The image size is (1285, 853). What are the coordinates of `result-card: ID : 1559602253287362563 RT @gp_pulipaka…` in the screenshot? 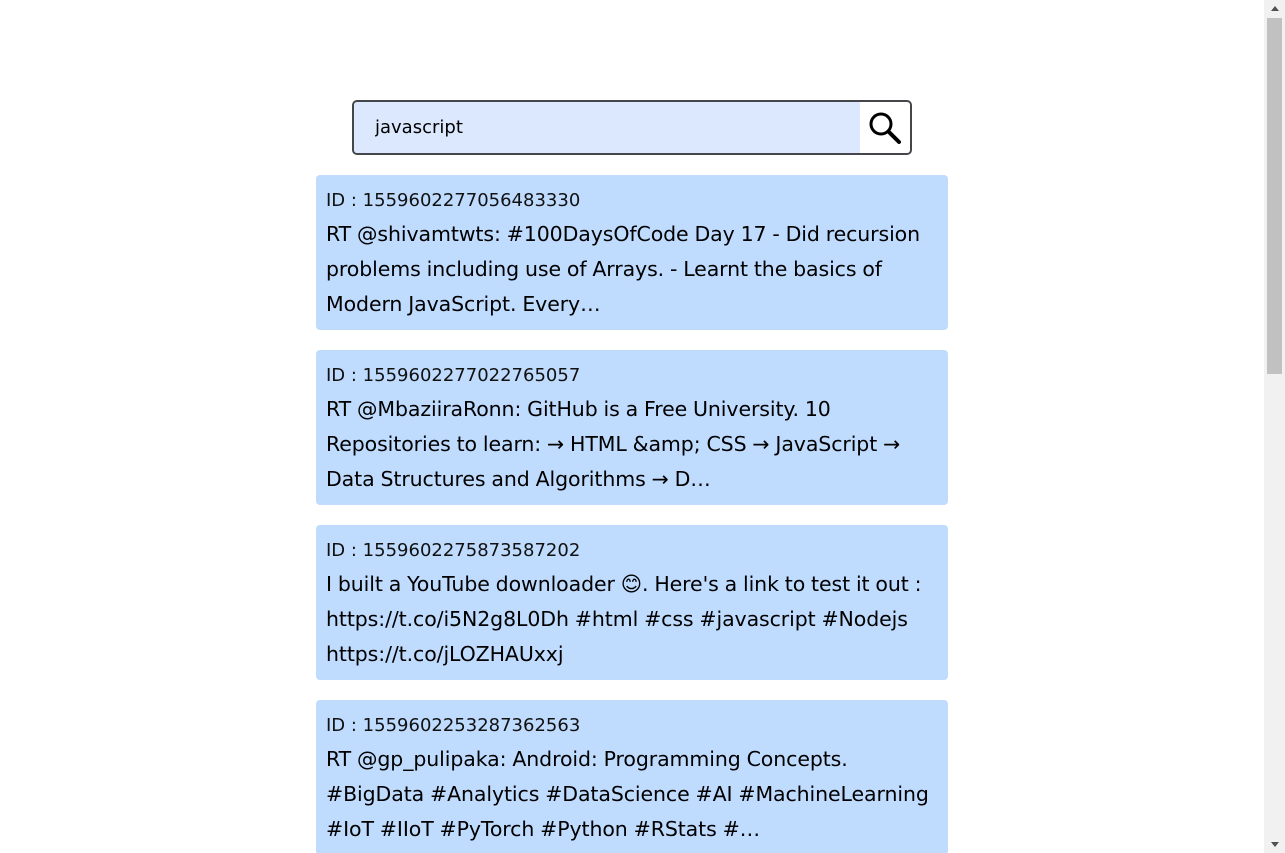 It's located at (632, 776).